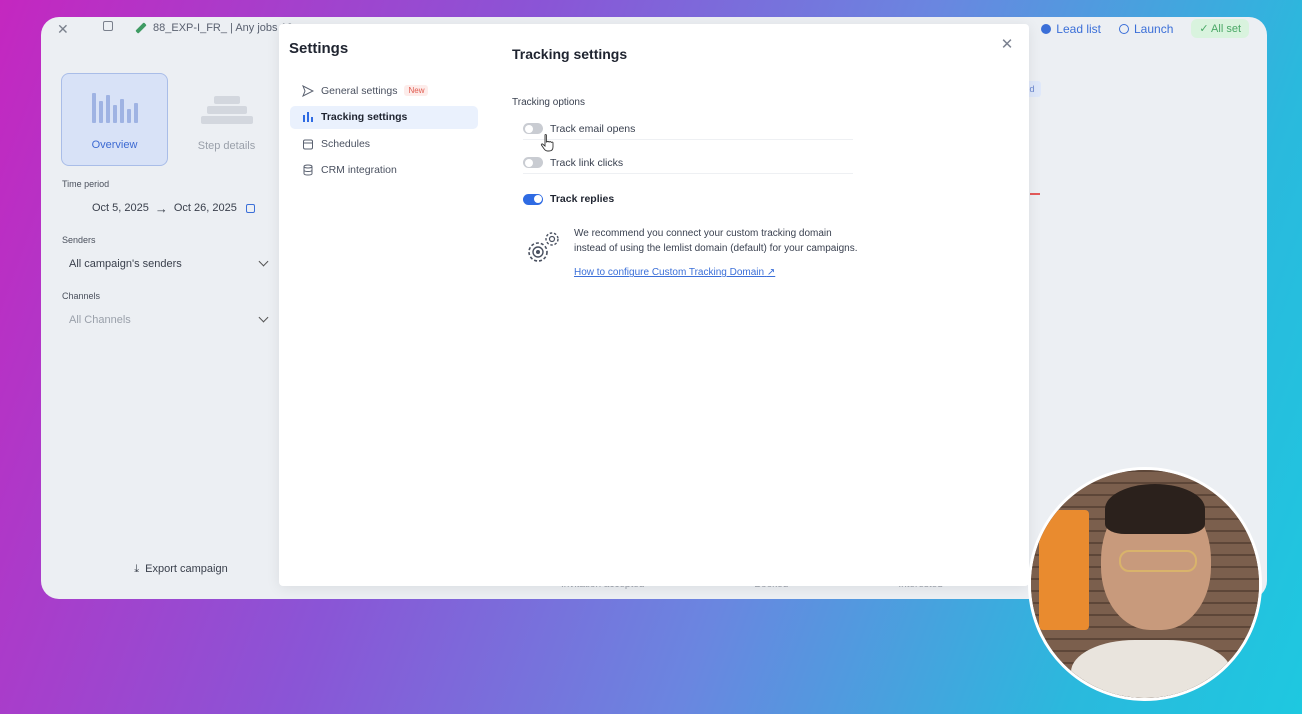  I want to click on close-icon: ✕, so click(63, 29).